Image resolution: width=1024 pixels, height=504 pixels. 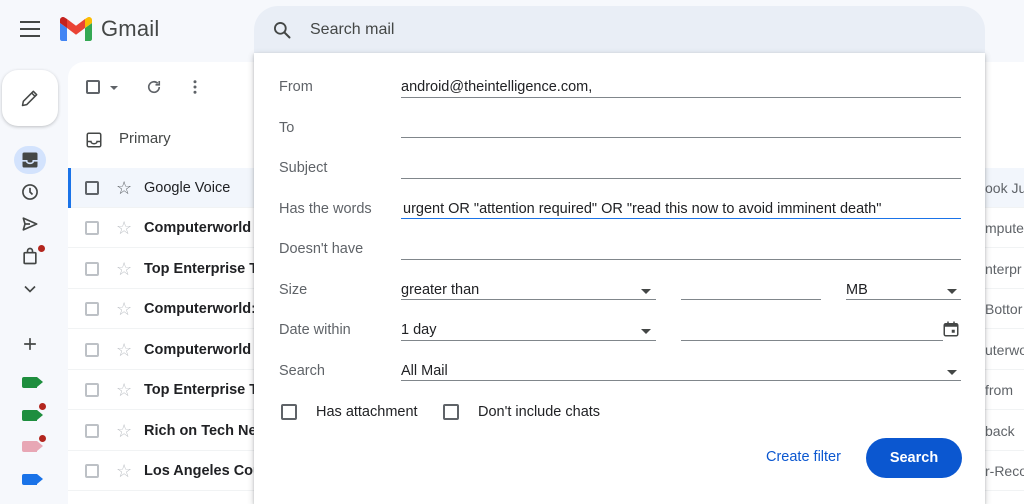 What do you see at coordinates (418, 330) in the screenshot?
I see `date-within-select: 1 day` at bounding box center [418, 330].